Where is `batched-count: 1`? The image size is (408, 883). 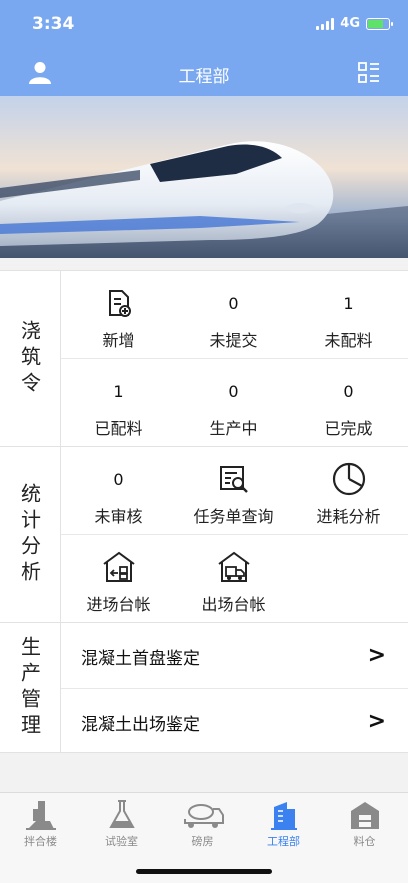
batched-count: 1 is located at coordinates (118, 391).